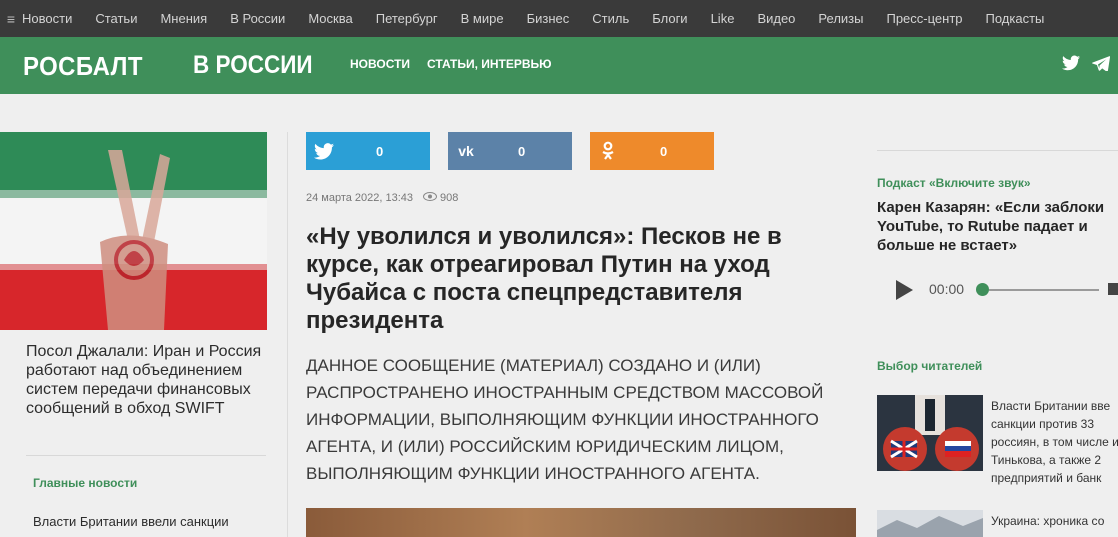  I want to click on vk-icon: vk, so click(466, 151).